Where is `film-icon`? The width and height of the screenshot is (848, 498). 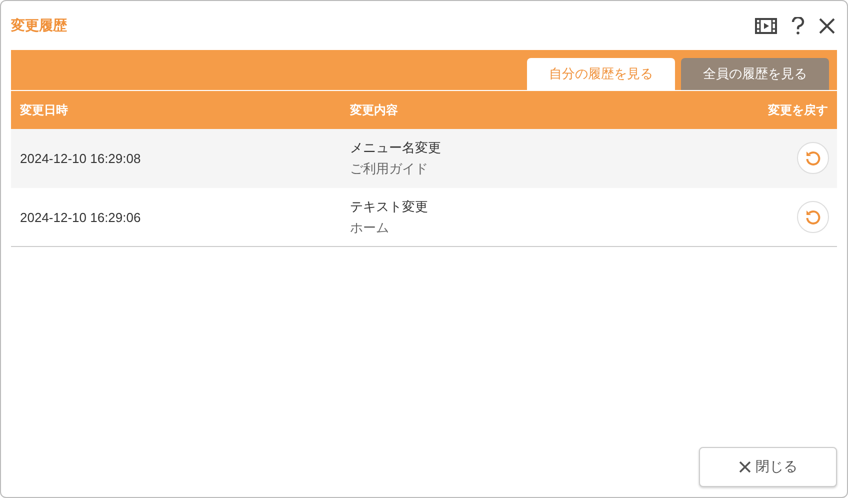 film-icon is located at coordinates (766, 26).